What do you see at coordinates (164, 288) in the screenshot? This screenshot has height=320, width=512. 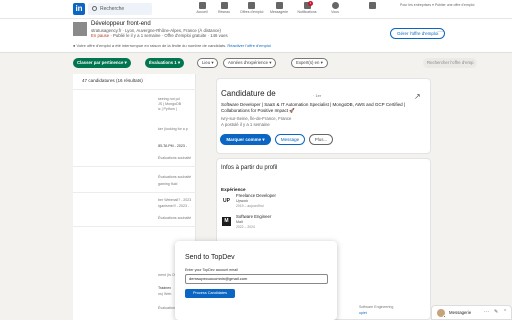 I see `list-item: Tradnex` at bounding box center [164, 288].